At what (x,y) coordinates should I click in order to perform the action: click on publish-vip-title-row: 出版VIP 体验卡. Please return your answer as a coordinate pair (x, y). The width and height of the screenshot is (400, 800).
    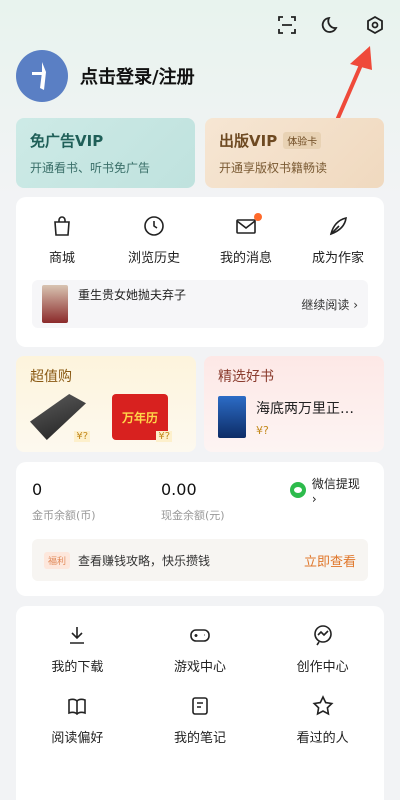
    Looking at the image, I should click on (294, 140).